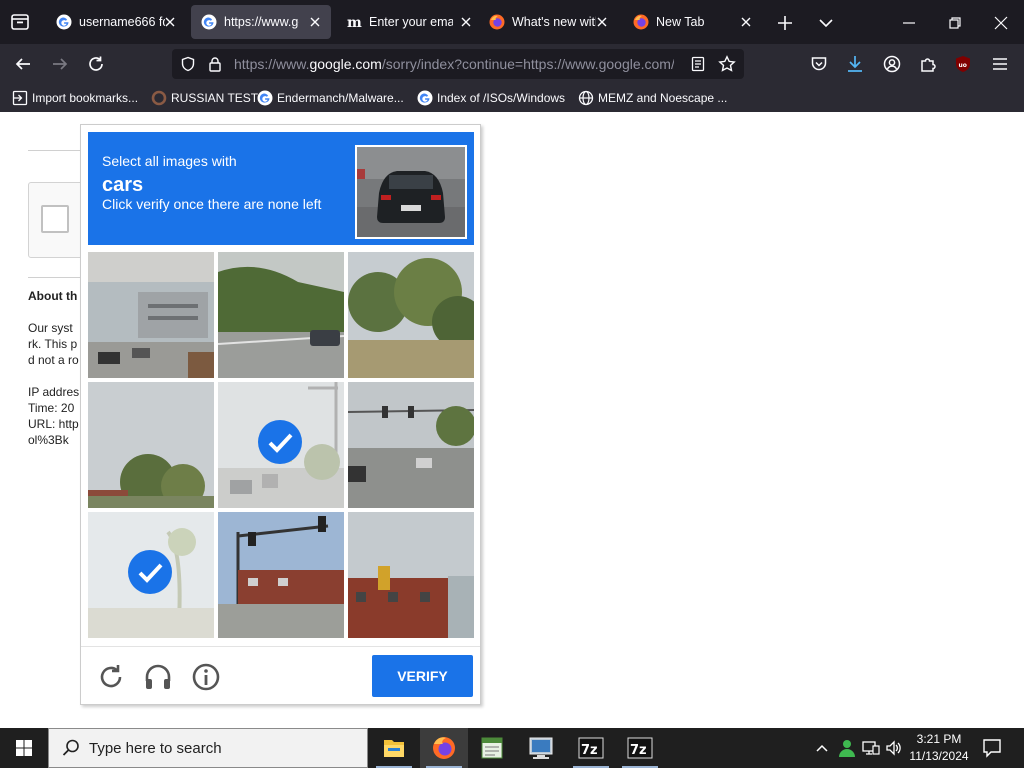 This screenshot has height=768, width=1024. Describe the element at coordinates (58, 150) in the screenshot. I see `divider` at that location.